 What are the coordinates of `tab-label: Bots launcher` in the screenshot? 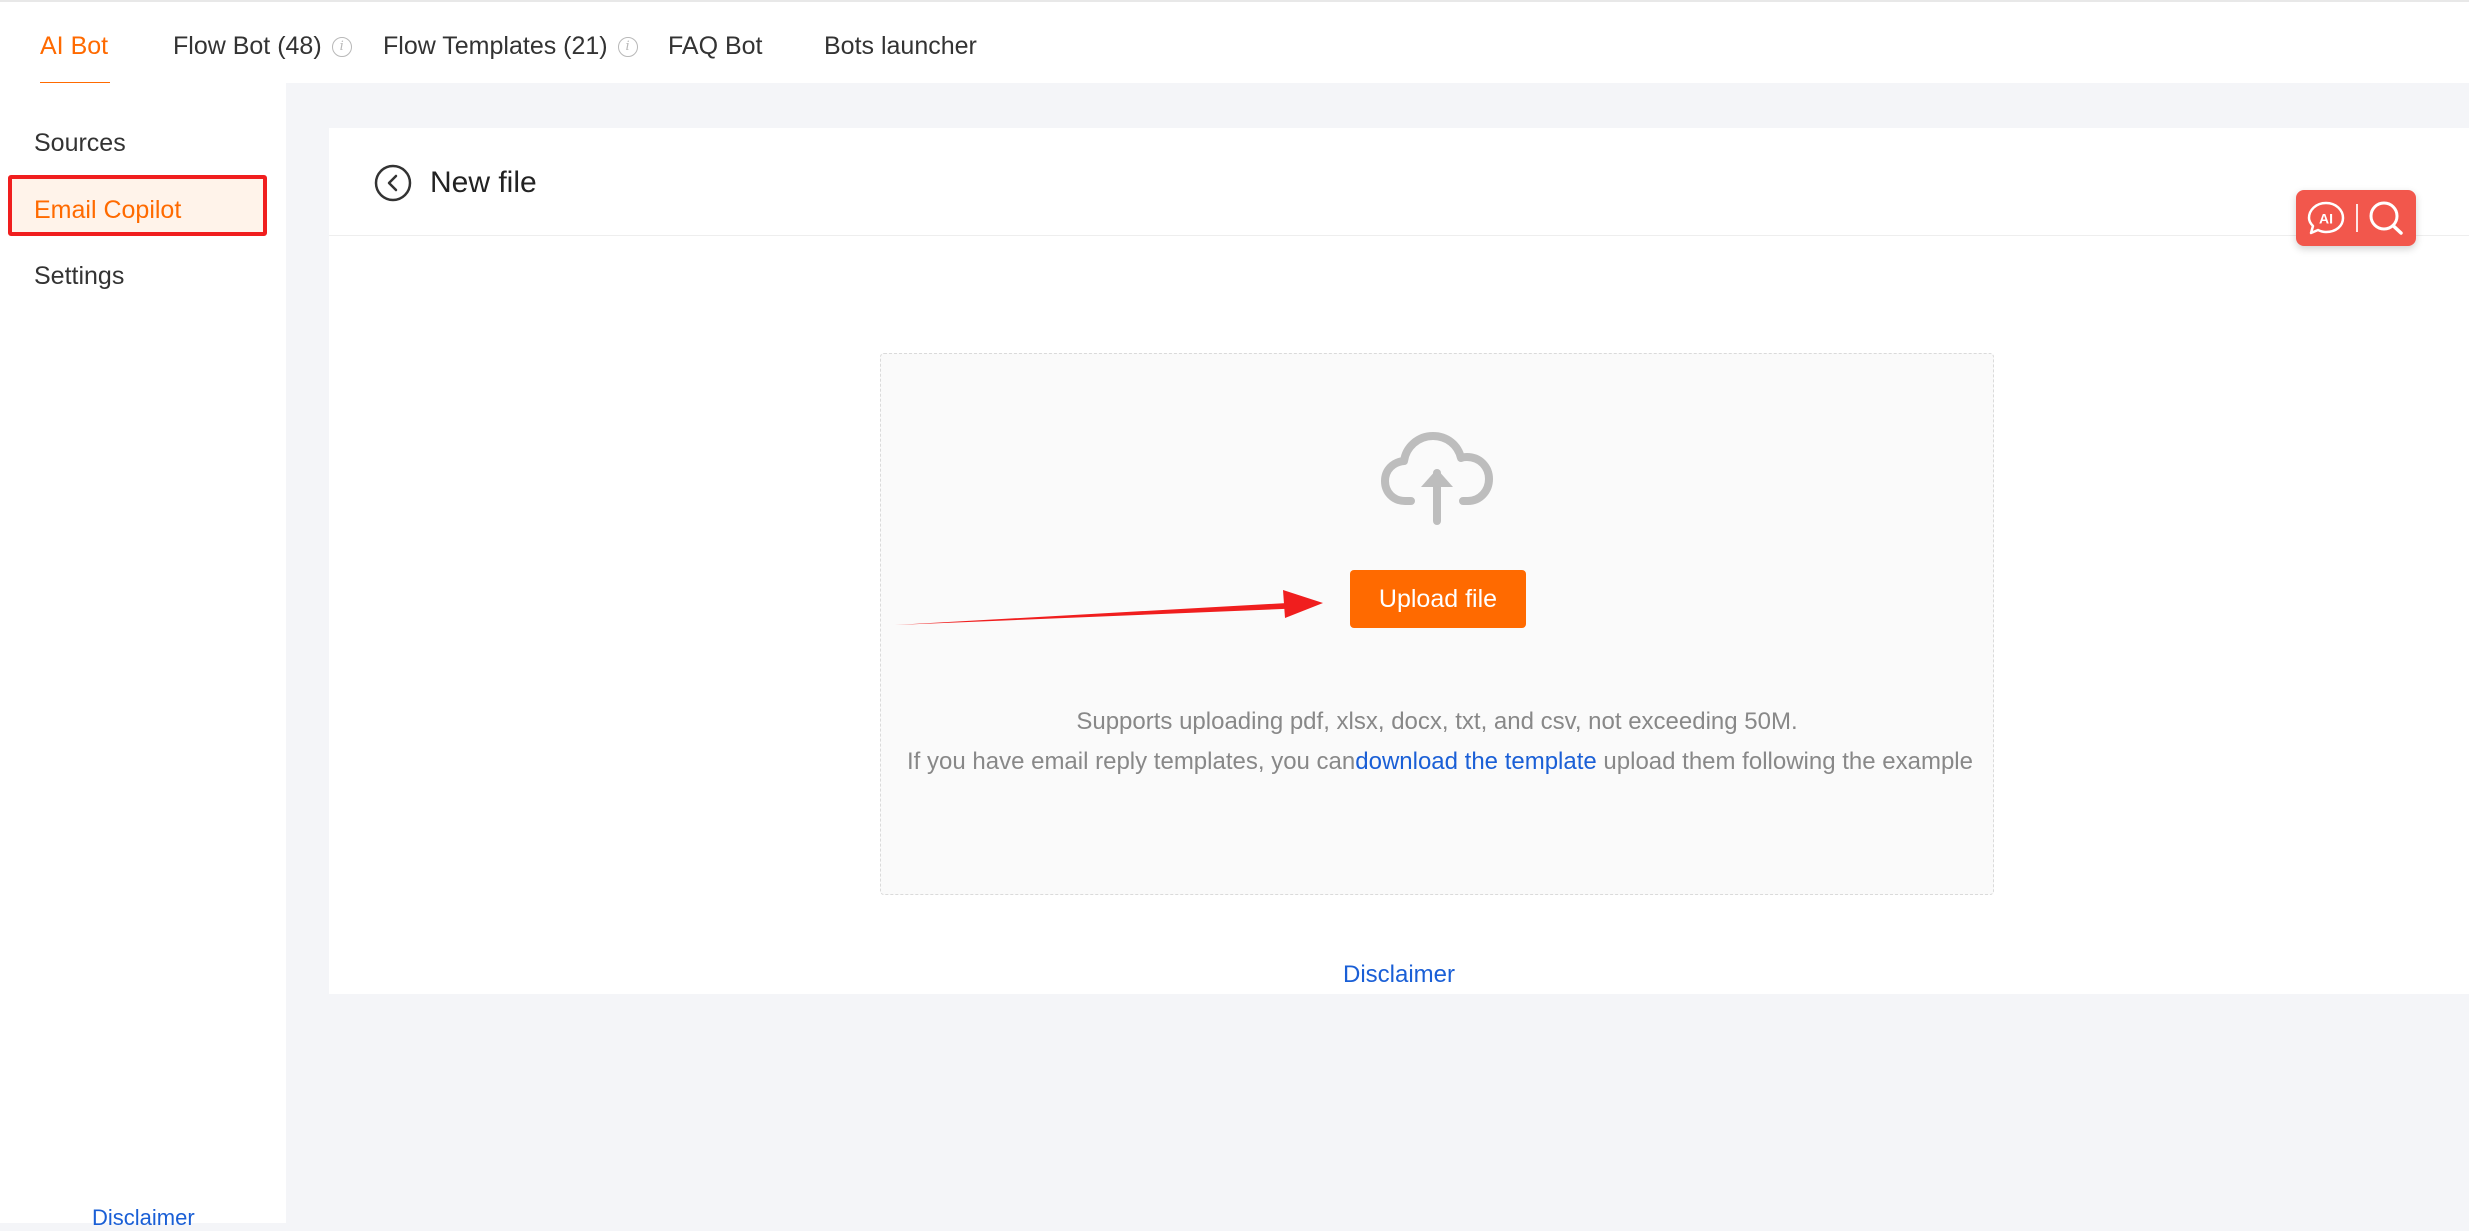 It's located at (900, 46).